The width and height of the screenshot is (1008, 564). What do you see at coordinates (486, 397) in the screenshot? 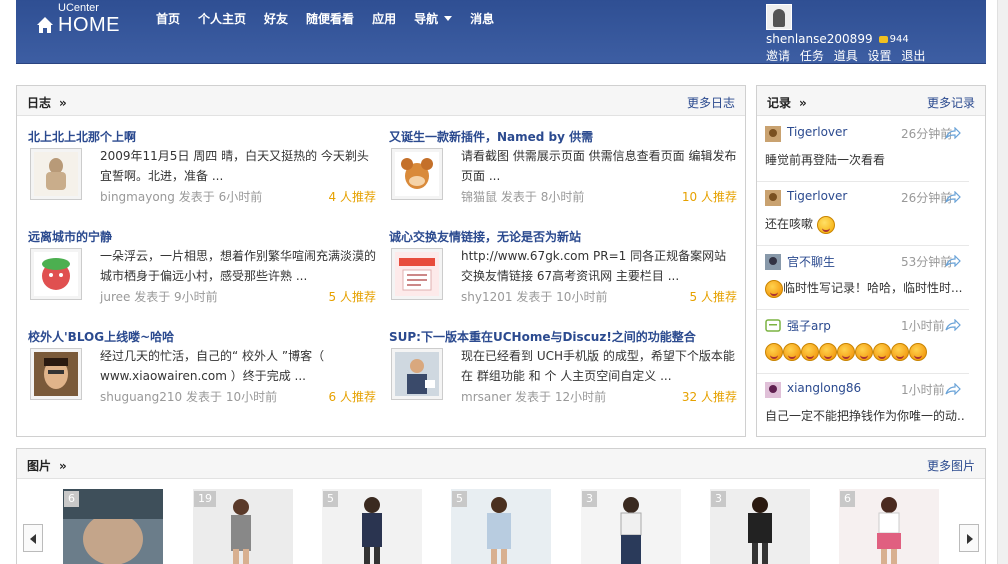
I see `blog-author: mrsaner` at bounding box center [486, 397].